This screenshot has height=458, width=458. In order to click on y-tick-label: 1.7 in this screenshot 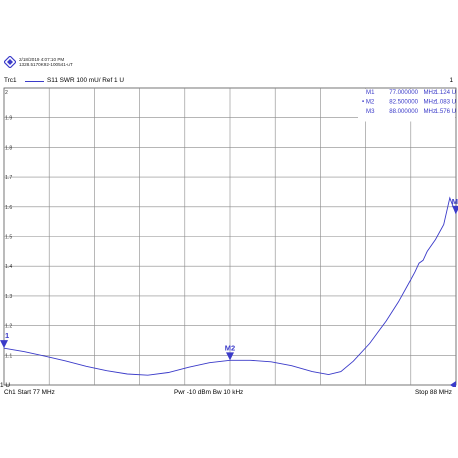, I will do `click(8, 178)`.